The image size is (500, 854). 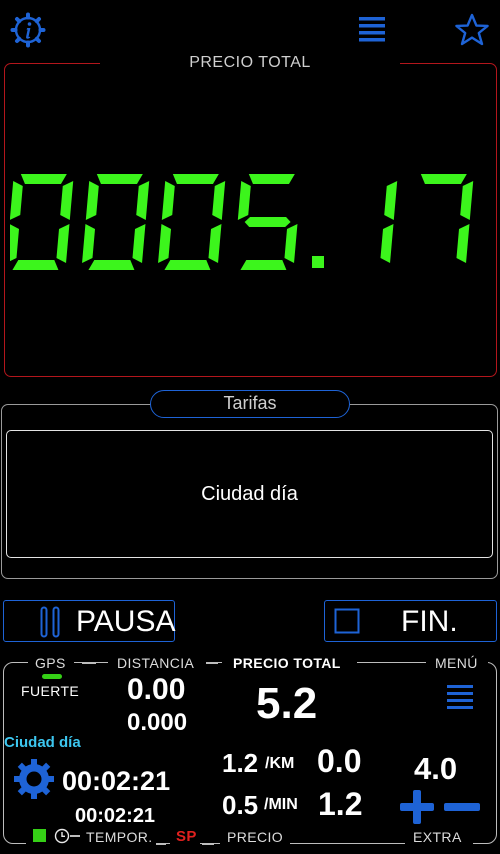 I want to click on pause-icon, so click(x=50, y=622).